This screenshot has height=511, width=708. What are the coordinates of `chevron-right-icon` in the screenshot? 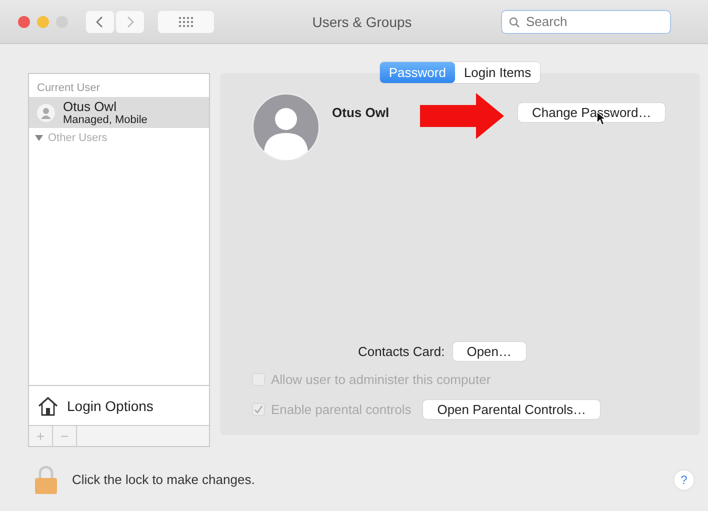 It's located at (130, 22).